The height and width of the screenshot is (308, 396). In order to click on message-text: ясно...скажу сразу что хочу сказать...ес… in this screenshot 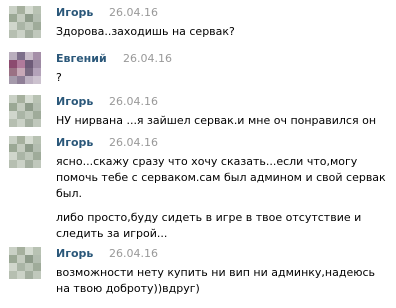, I will do `click(221, 177)`.